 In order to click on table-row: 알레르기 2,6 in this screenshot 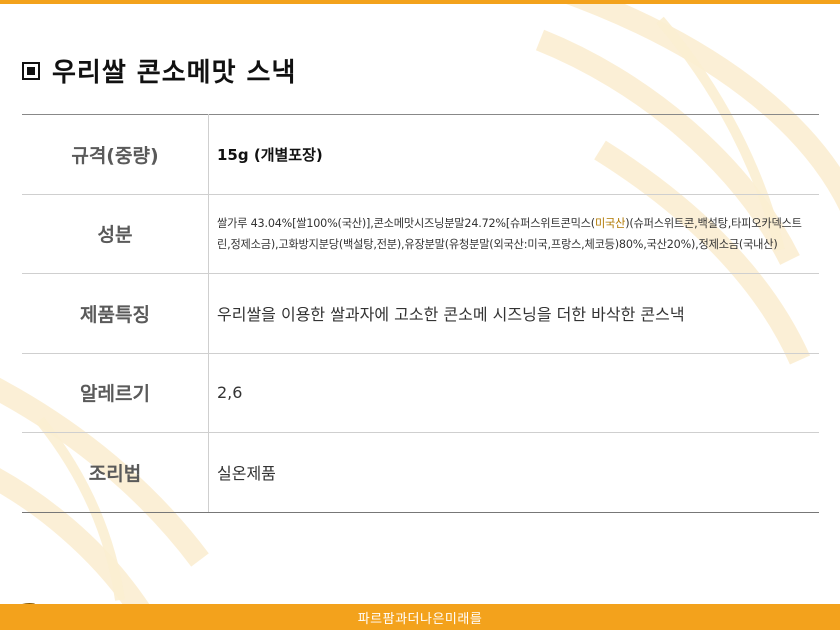, I will do `click(420, 393)`.